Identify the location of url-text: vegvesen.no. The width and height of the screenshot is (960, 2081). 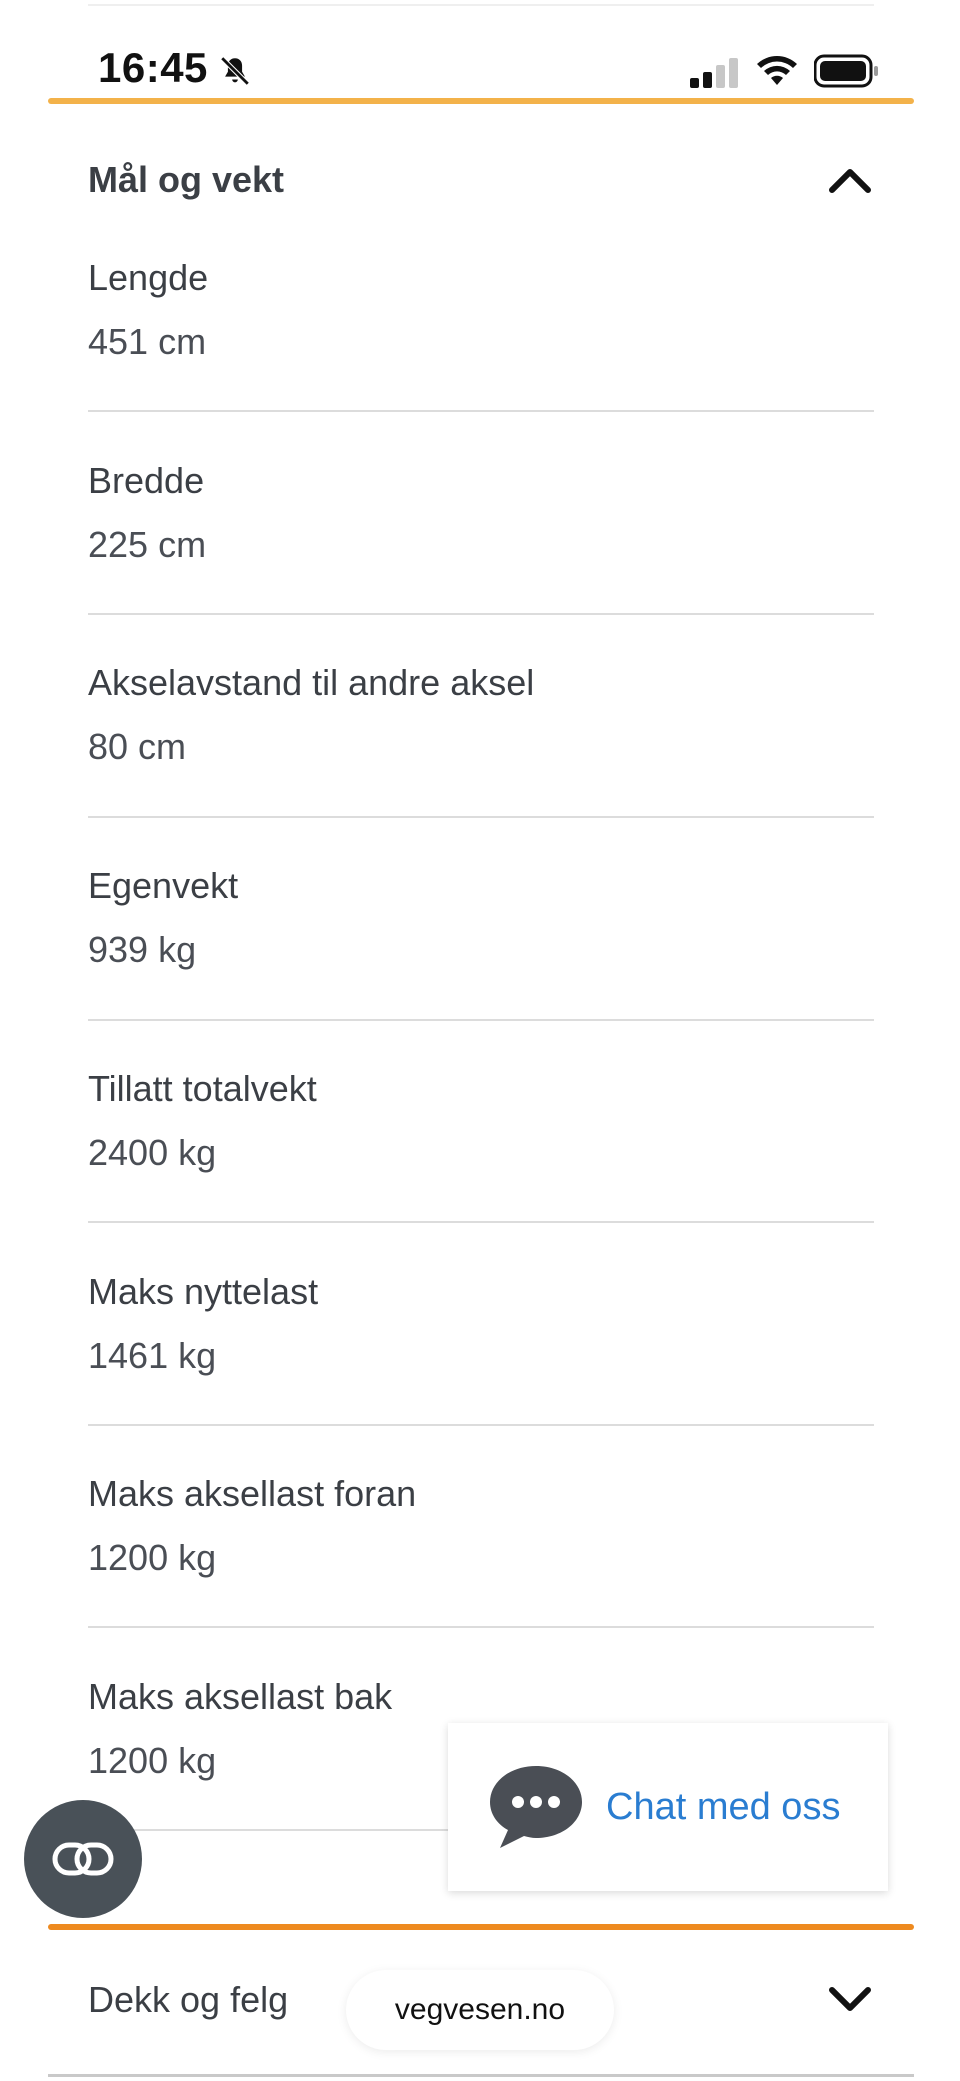
(480, 2009).